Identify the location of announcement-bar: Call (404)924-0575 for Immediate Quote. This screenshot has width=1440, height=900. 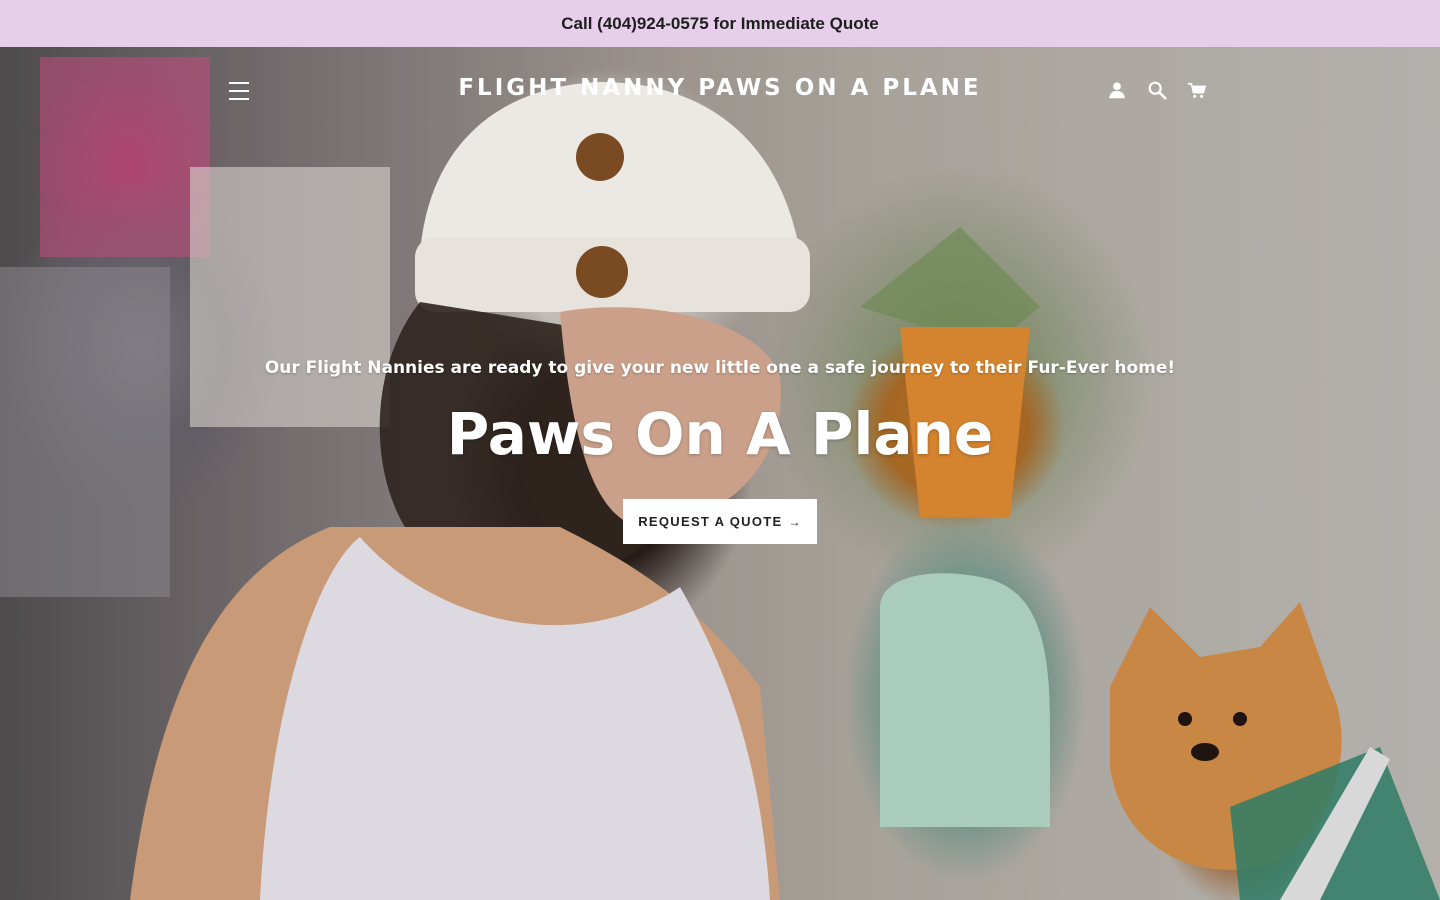
(720, 23).